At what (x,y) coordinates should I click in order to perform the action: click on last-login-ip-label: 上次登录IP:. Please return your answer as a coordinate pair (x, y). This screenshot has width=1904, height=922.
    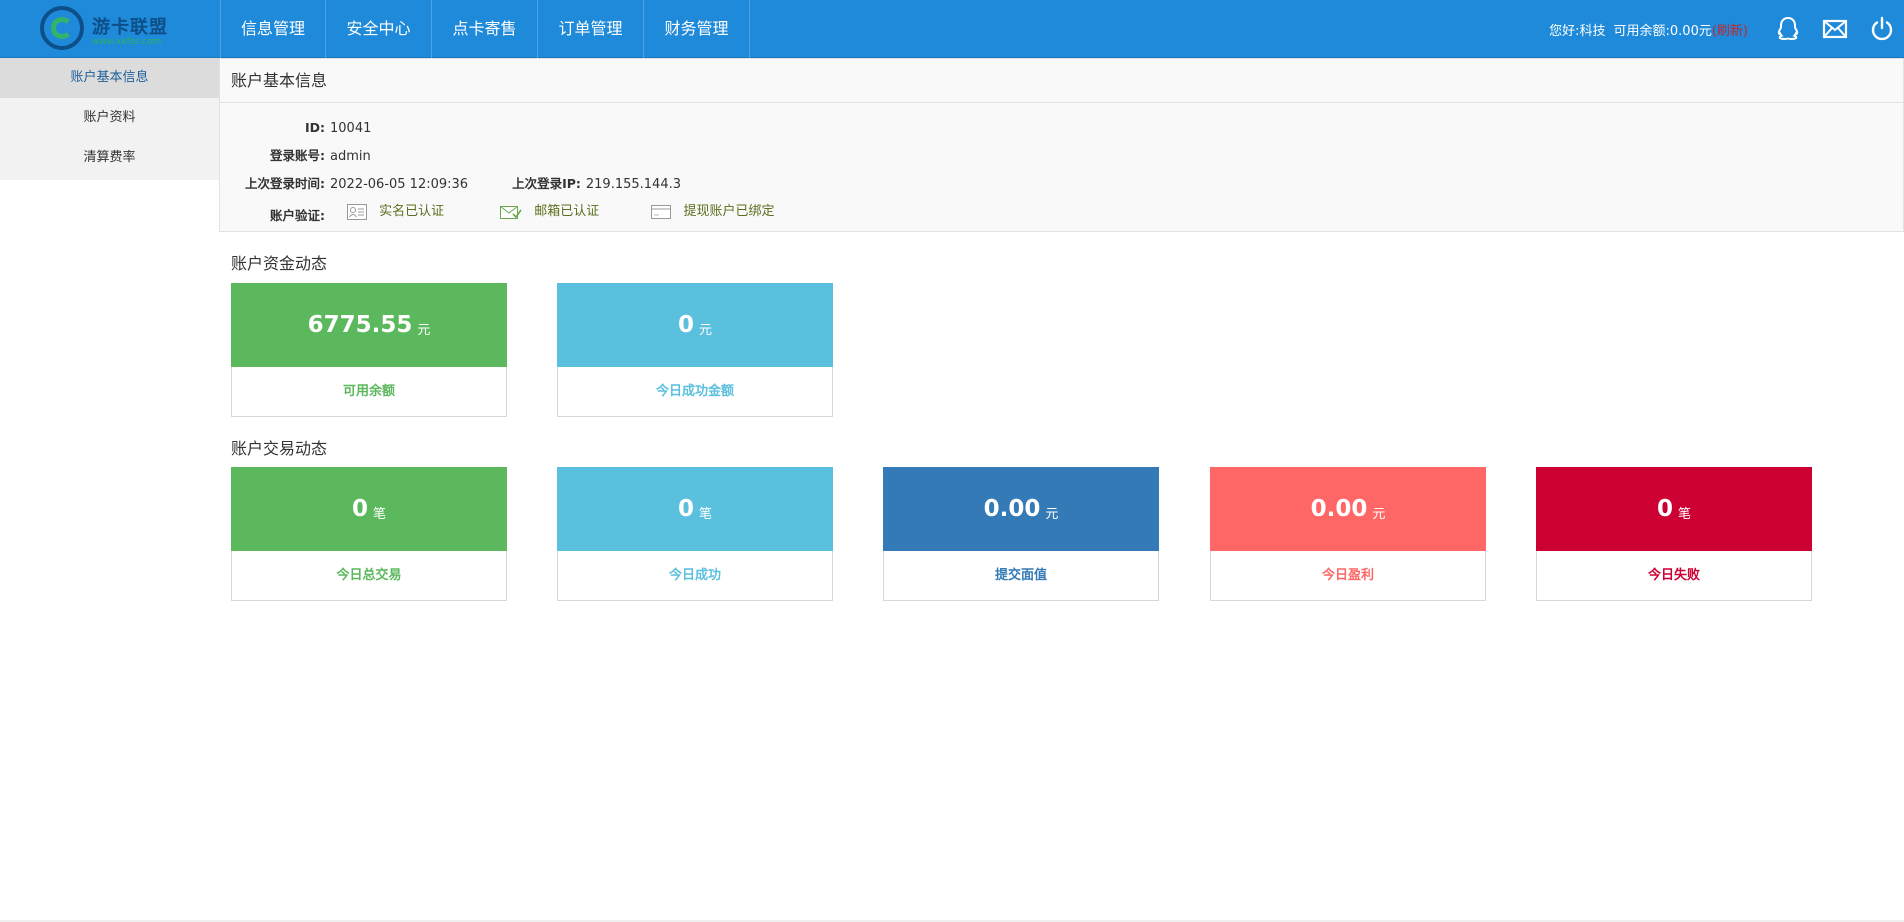
    Looking at the image, I should click on (546, 183).